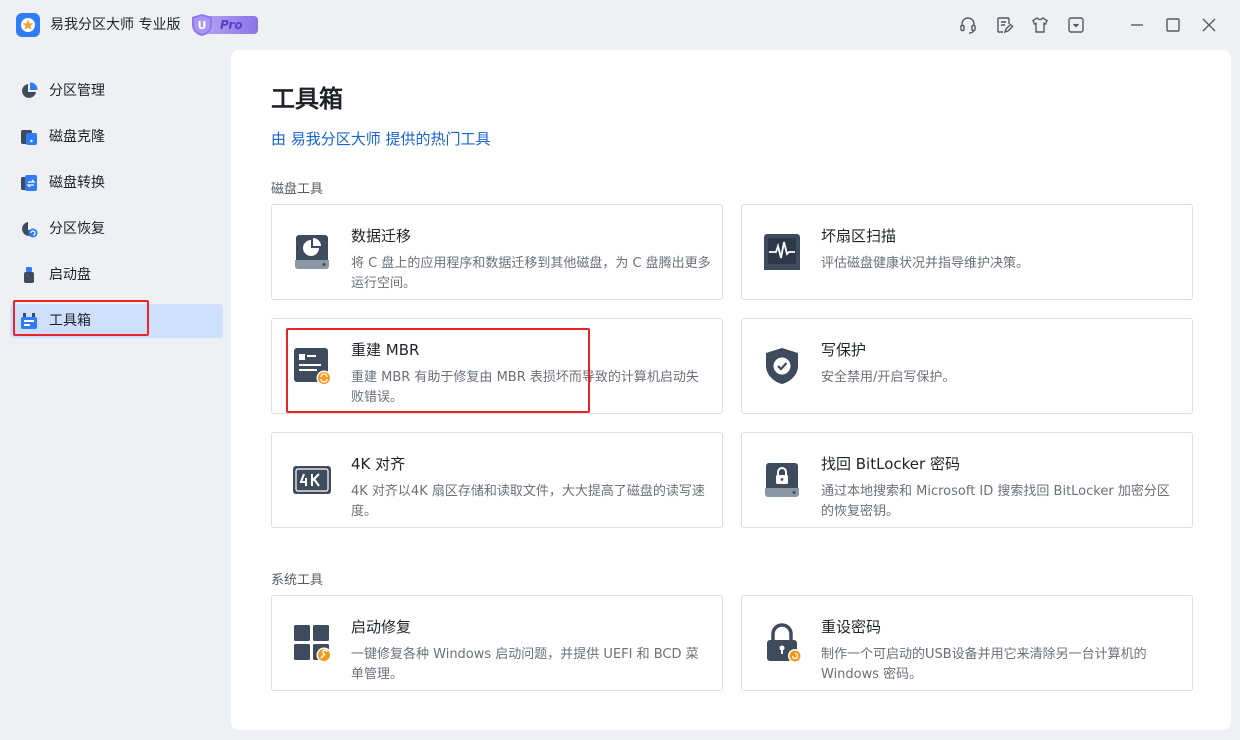  Describe the element at coordinates (313, 367) in the screenshot. I see `rebuild-mbr-icon` at that location.